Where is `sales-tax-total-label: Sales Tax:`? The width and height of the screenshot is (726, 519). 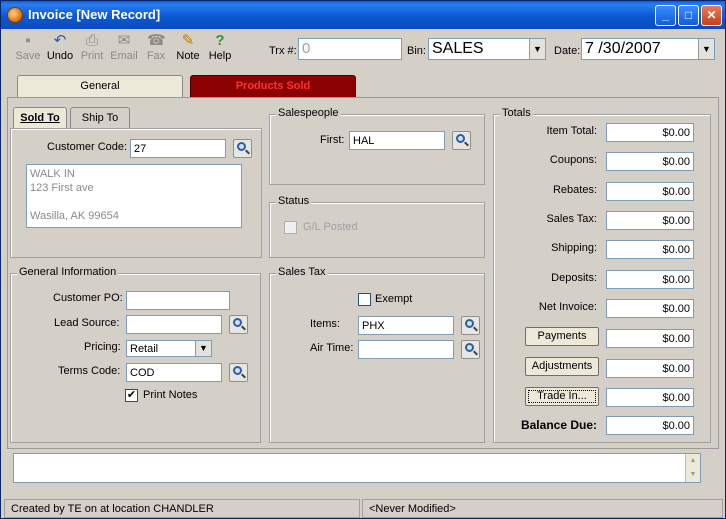
sales-tax-total-label: Sales Tax: is located at coordinates (571, 219).